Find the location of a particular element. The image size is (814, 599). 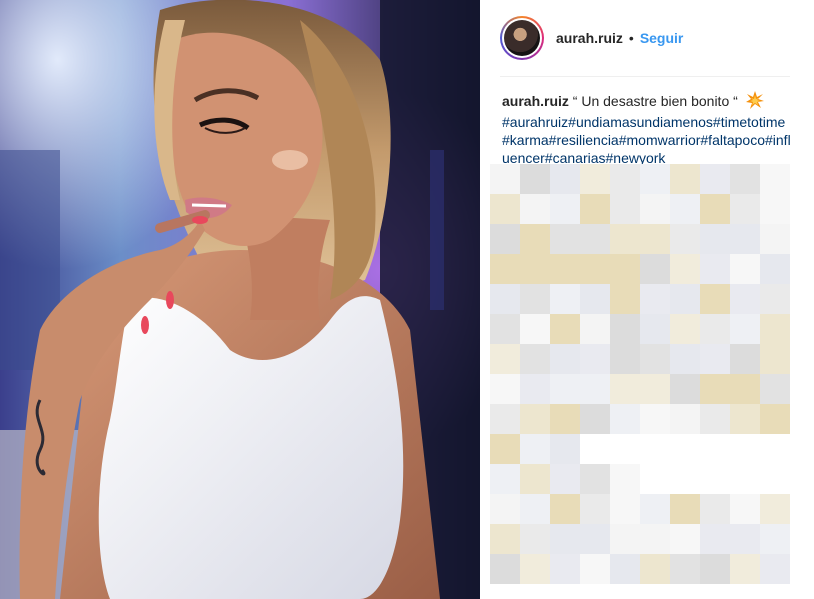

header-divider is located at coordinates (645, 76).